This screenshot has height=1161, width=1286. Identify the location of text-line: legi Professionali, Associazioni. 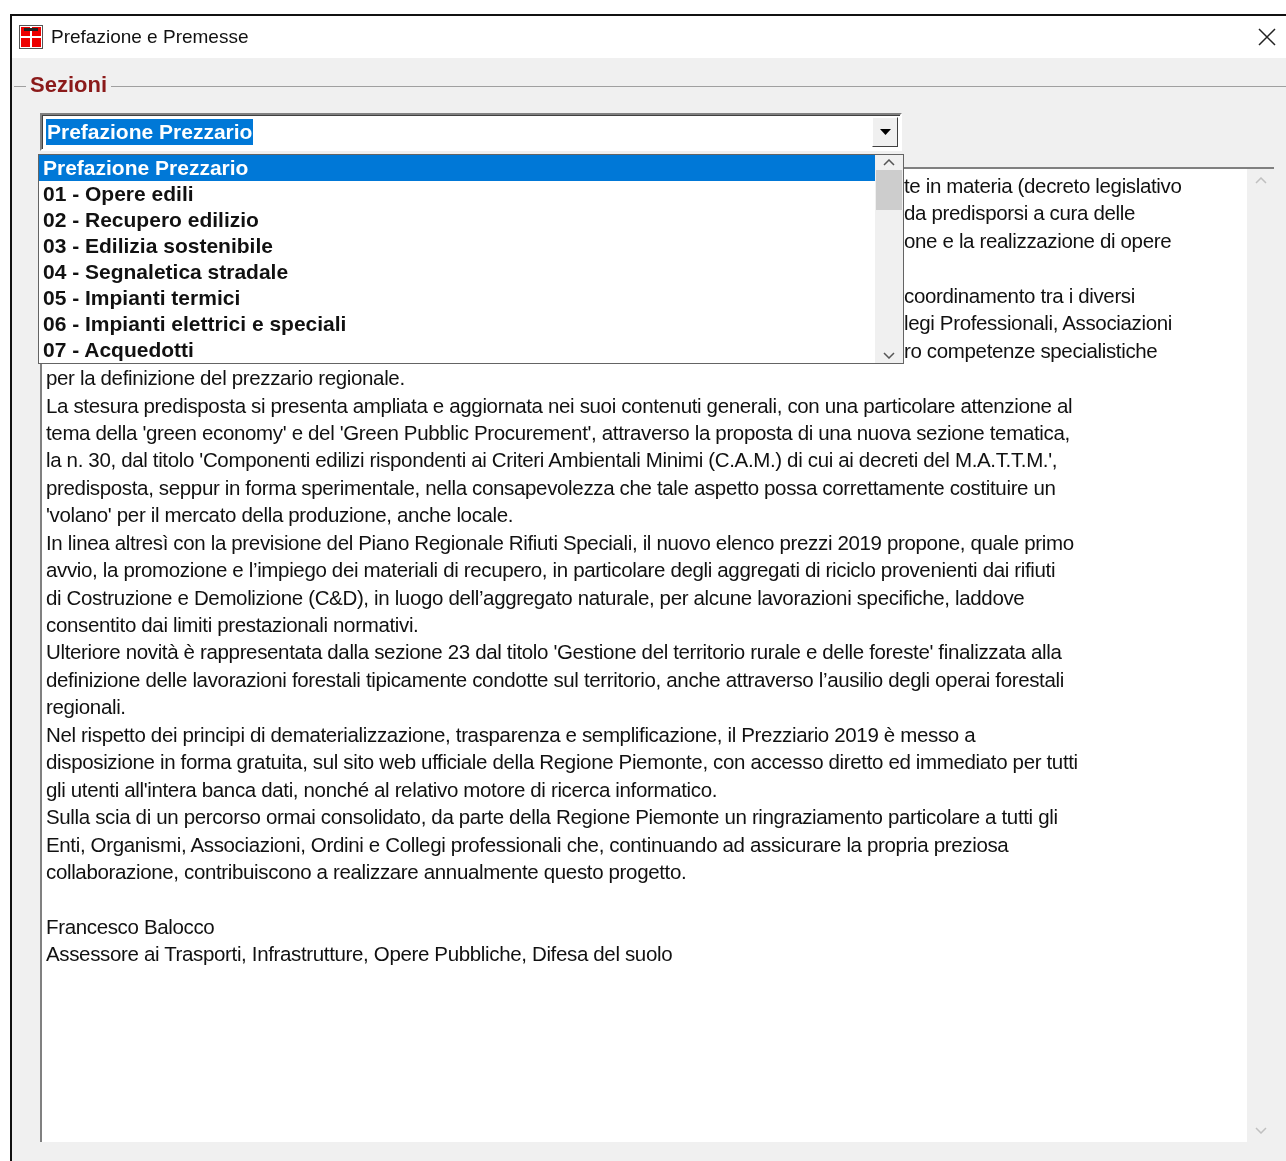
(1038, 323).